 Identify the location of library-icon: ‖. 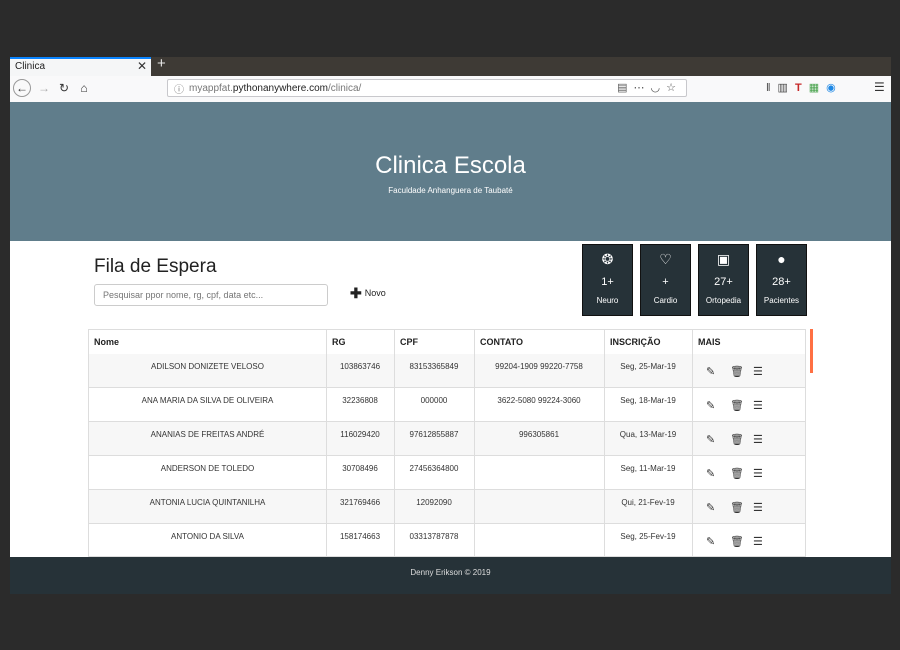
(772, 88).